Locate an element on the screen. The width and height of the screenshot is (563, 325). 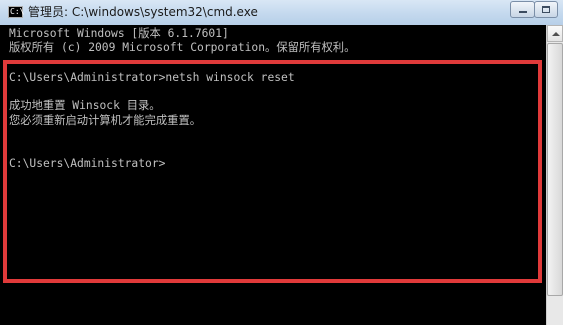
title-bar: C:\ 管理员: C:\windows\system32\cmd.exe is located at coordinates (281, 13).